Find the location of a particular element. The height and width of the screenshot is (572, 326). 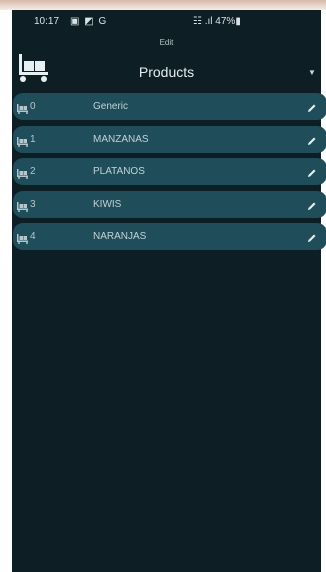

product-row-0: 0 Generic is located at coordinates (169, 106).